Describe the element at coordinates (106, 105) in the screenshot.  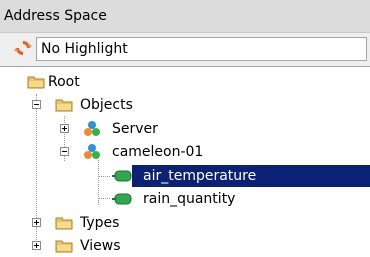
I see `tree-label-objects: Objects` at that location.